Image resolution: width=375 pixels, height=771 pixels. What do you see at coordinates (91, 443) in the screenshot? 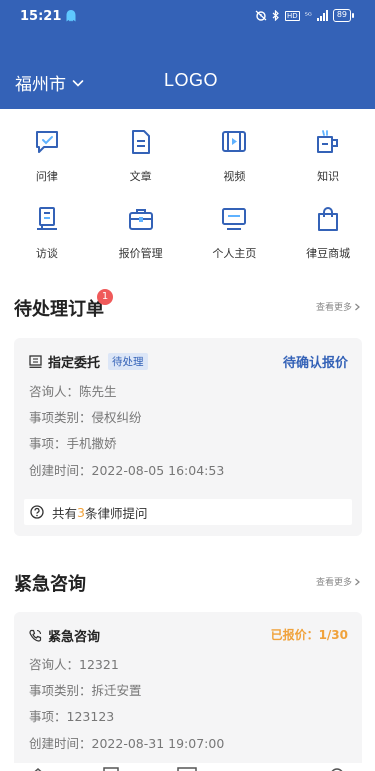
I see `field-value: 手机撒娇` at bounding box center [91, 443].